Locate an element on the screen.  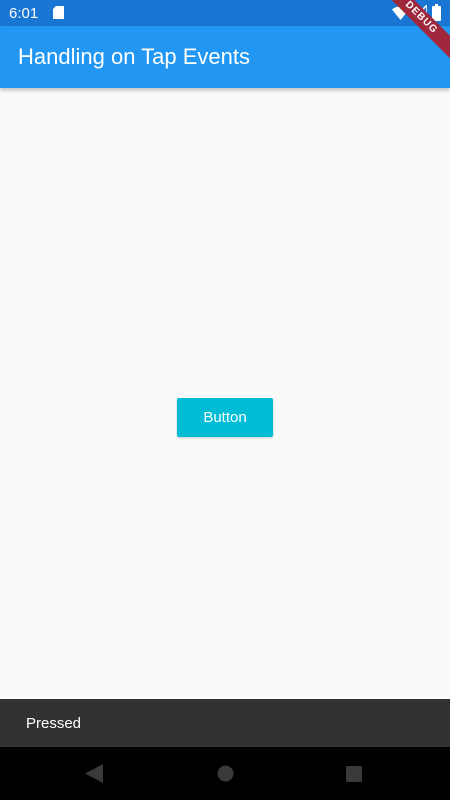
page-title: Handling on Tap Events is located at coordinates (134, 56).